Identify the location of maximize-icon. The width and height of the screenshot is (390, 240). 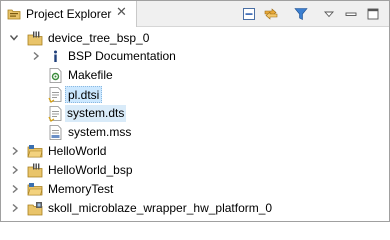
(373, 14).